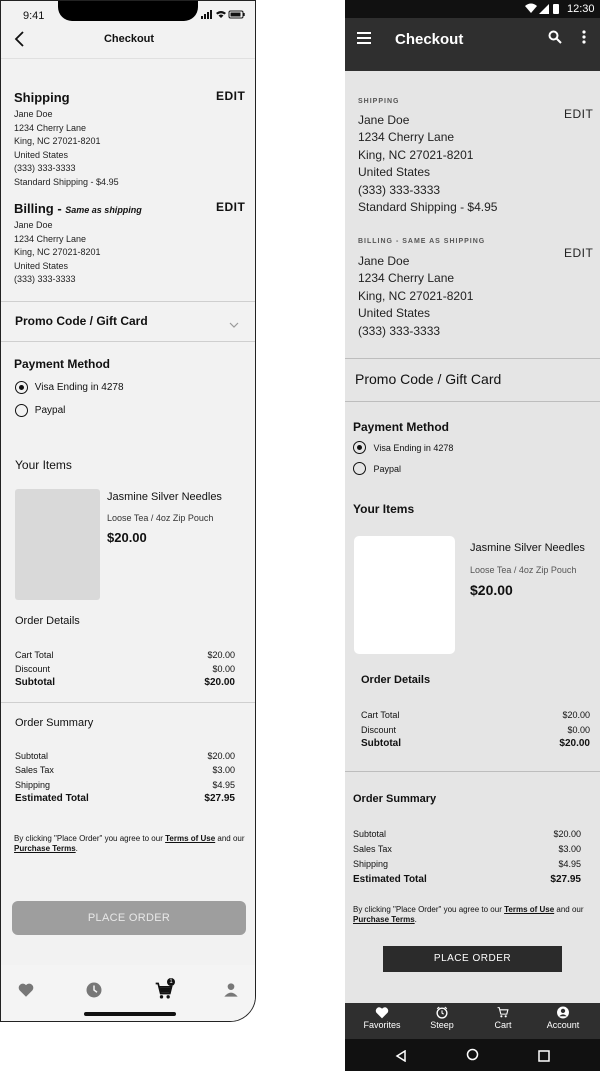 The image size is (600, 1071). What do you see at coordinates (584, 39) in the screenshot?
I see `more-vert-icon` at bounding box center [584, 39].